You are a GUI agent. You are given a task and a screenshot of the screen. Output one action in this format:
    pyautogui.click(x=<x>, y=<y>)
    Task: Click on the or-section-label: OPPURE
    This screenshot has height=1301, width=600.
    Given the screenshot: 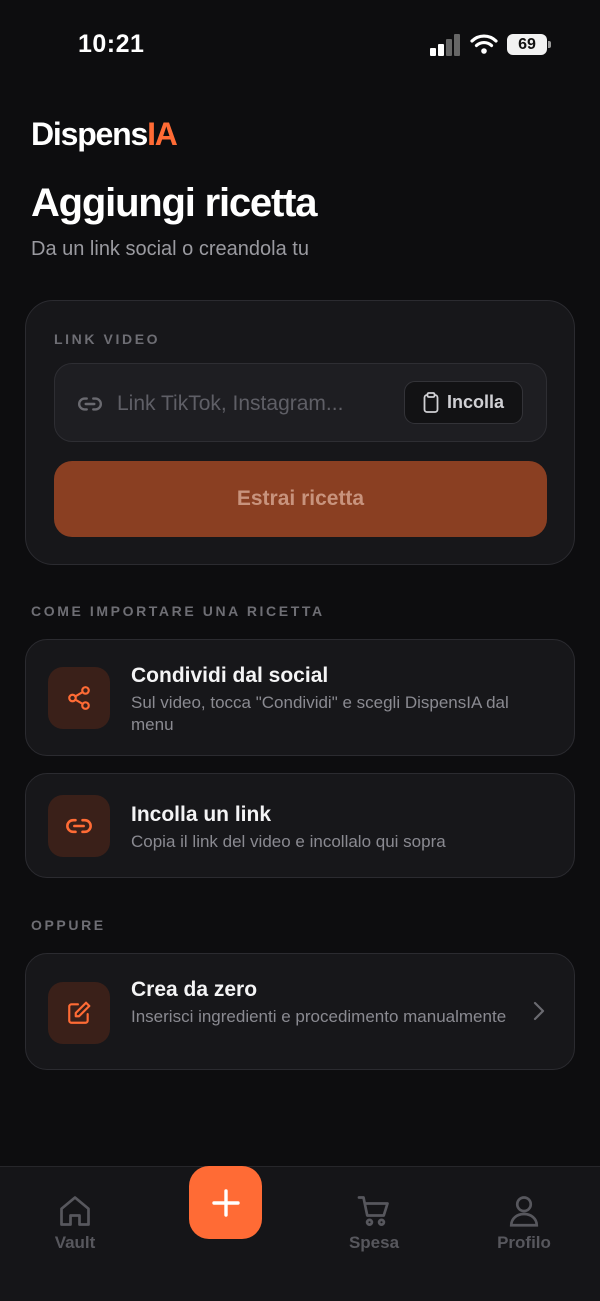 What is the action you would take?
    pyautogui.click(x=68, y=925)
    